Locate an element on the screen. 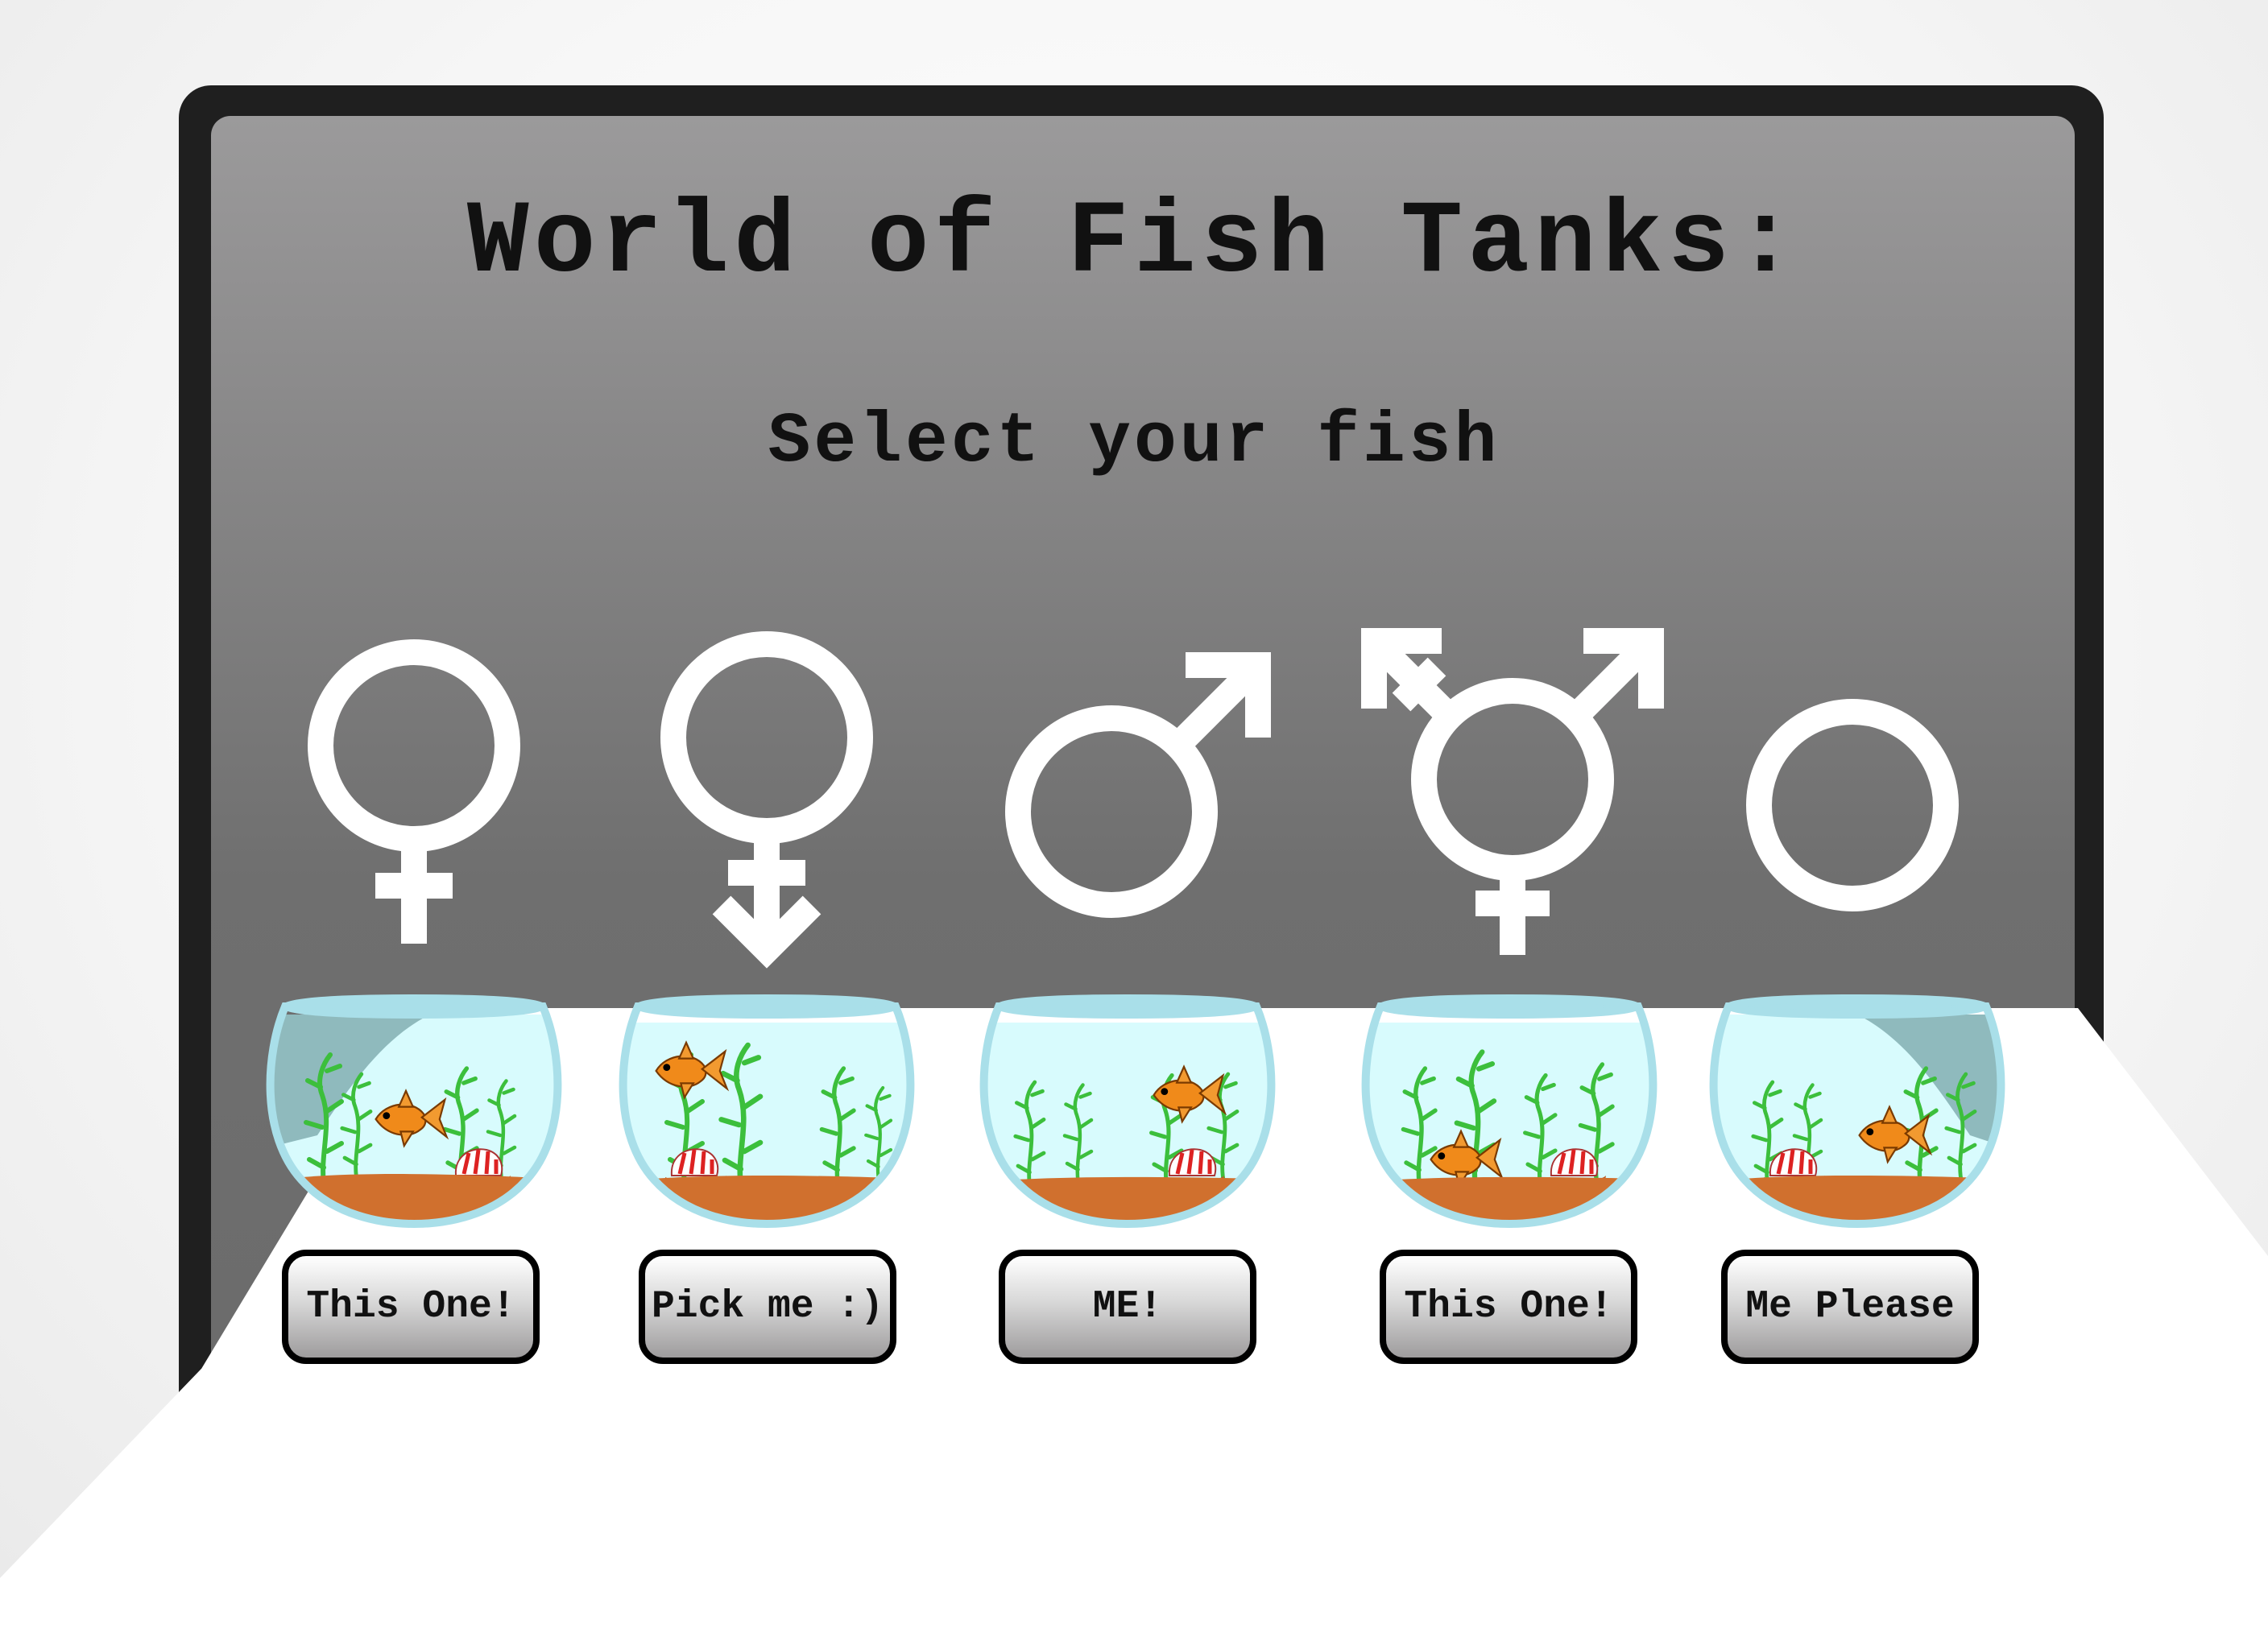  select-fish-button-4: This One! is located at coordinates (1508, 1307).